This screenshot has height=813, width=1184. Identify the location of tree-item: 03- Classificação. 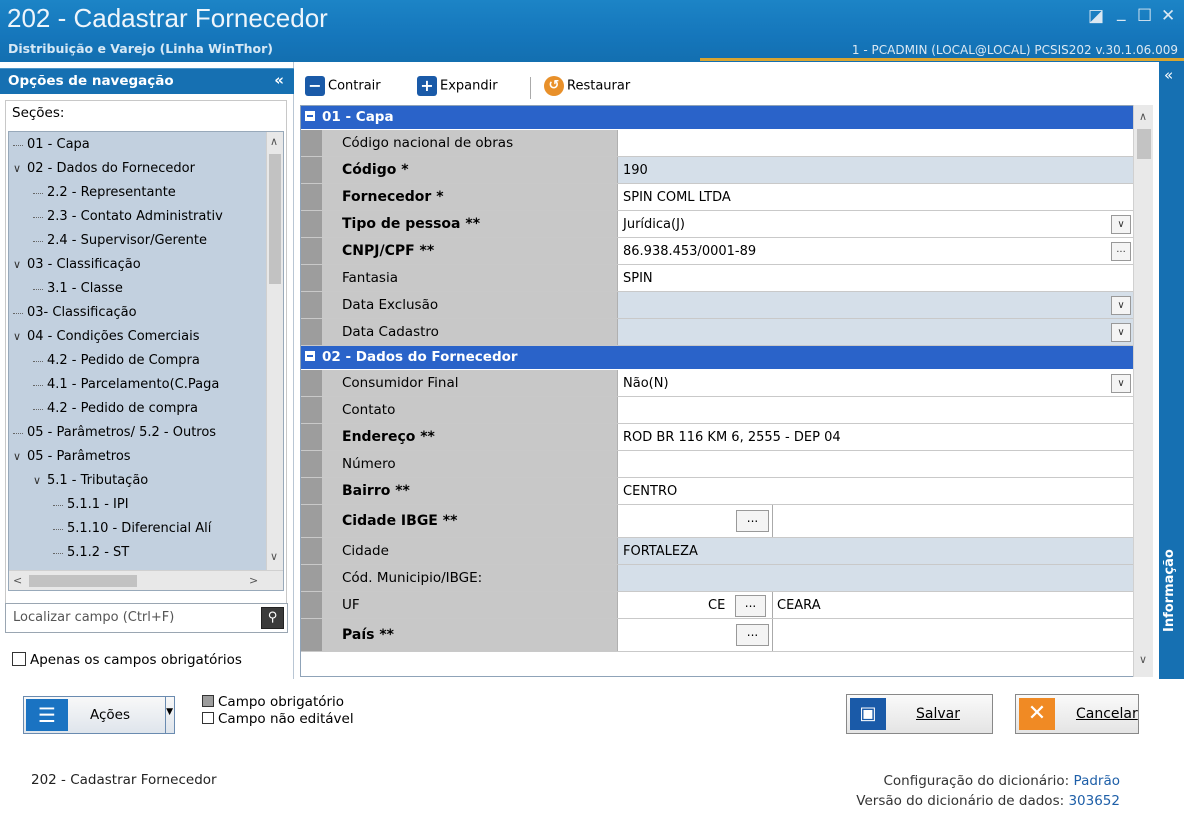
(75, 312).